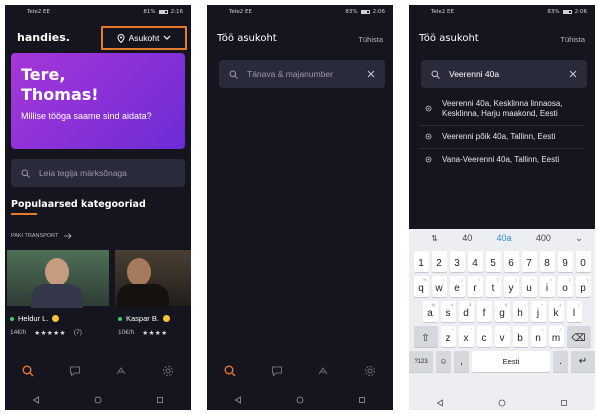 Image resolution: width=598 pixels, height=414 pixels. I want to click on result-text: Veerenni põik 40a, Tallinn, Eesti, so click(499, 136).